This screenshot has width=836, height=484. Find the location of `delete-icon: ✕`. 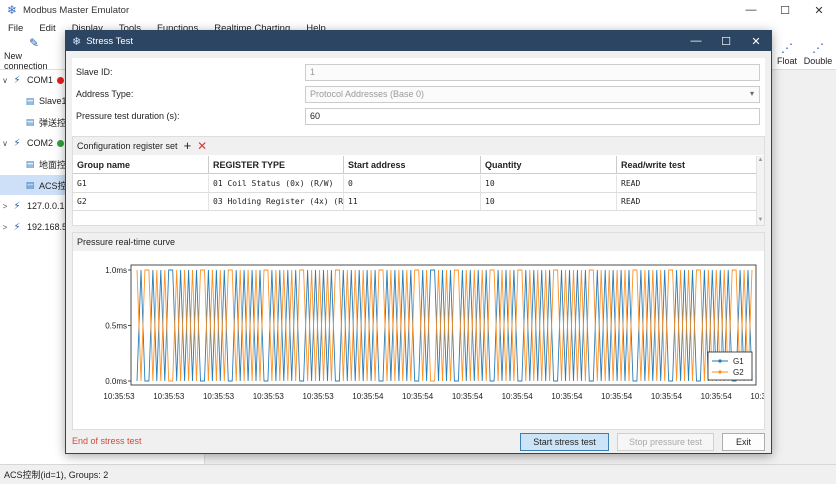

delete-icon: ✕ is located at coordinates (202, 146).